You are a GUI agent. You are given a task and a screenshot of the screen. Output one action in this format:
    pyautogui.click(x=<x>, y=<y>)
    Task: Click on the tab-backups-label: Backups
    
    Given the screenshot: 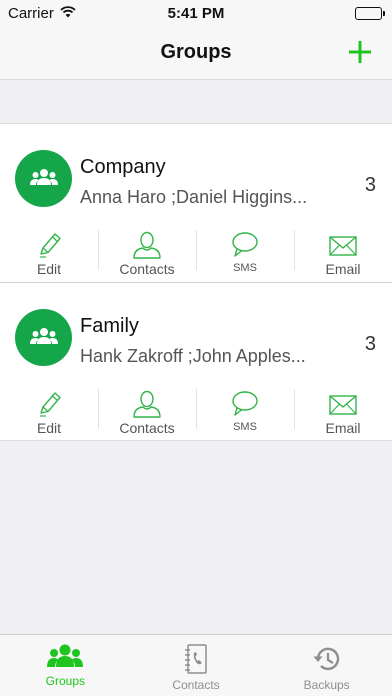 What is the action you would take?
    pyautogui.click(x=326, y=685)
    